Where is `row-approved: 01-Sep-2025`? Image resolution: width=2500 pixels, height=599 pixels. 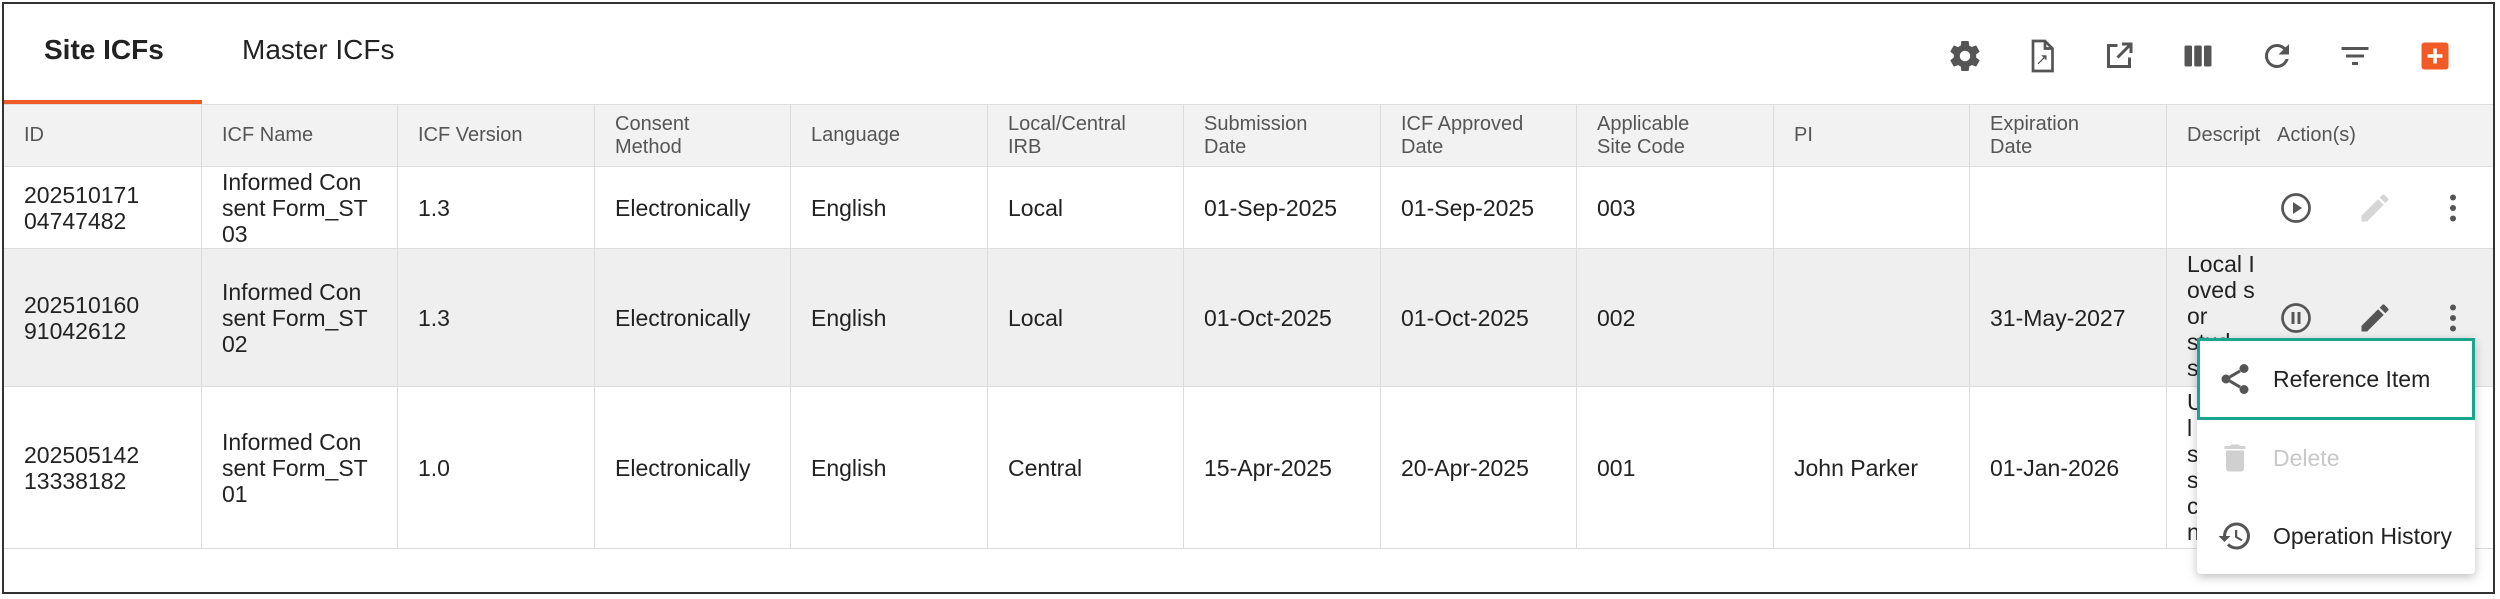
row-approved: 01-Sep-2025 is located at coordinates (1467, 207).